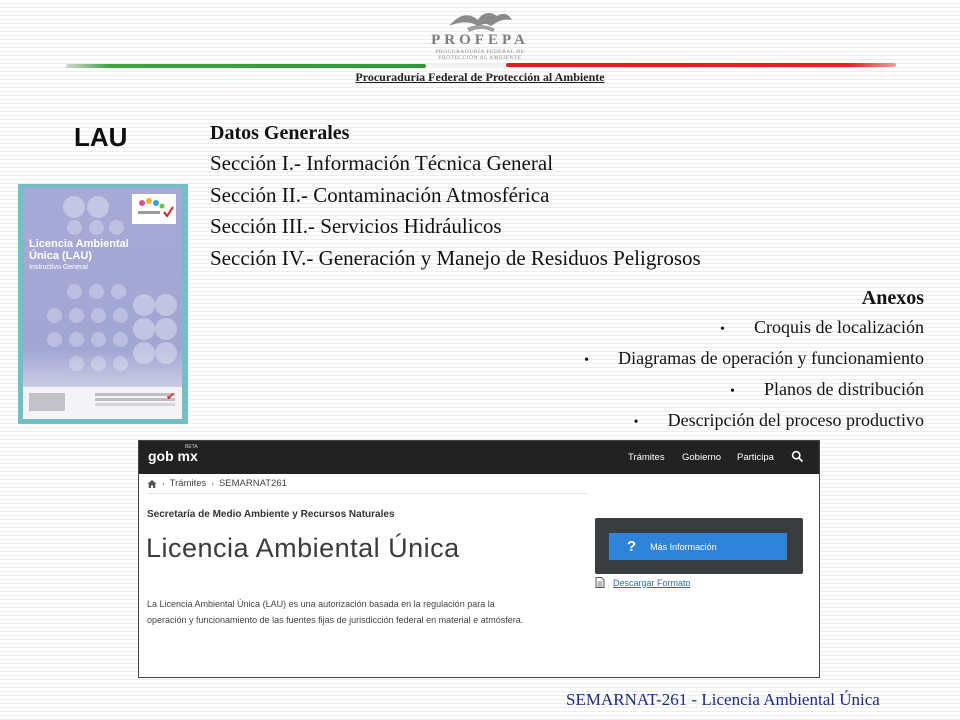 The width and height of the screenshot is (960, 720). I want to click on book-footer-band: ✔, so click(102, 403).